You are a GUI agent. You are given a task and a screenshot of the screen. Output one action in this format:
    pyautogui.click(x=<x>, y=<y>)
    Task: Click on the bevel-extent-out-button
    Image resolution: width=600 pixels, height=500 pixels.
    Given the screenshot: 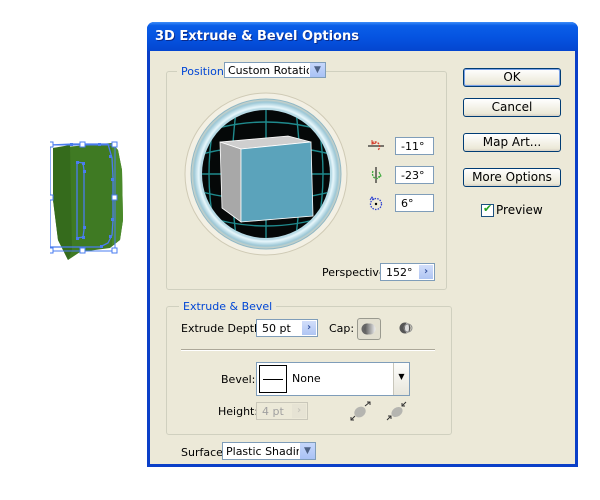 What is the action you would take?
    pyautogui.click(x=361, y=411)
    